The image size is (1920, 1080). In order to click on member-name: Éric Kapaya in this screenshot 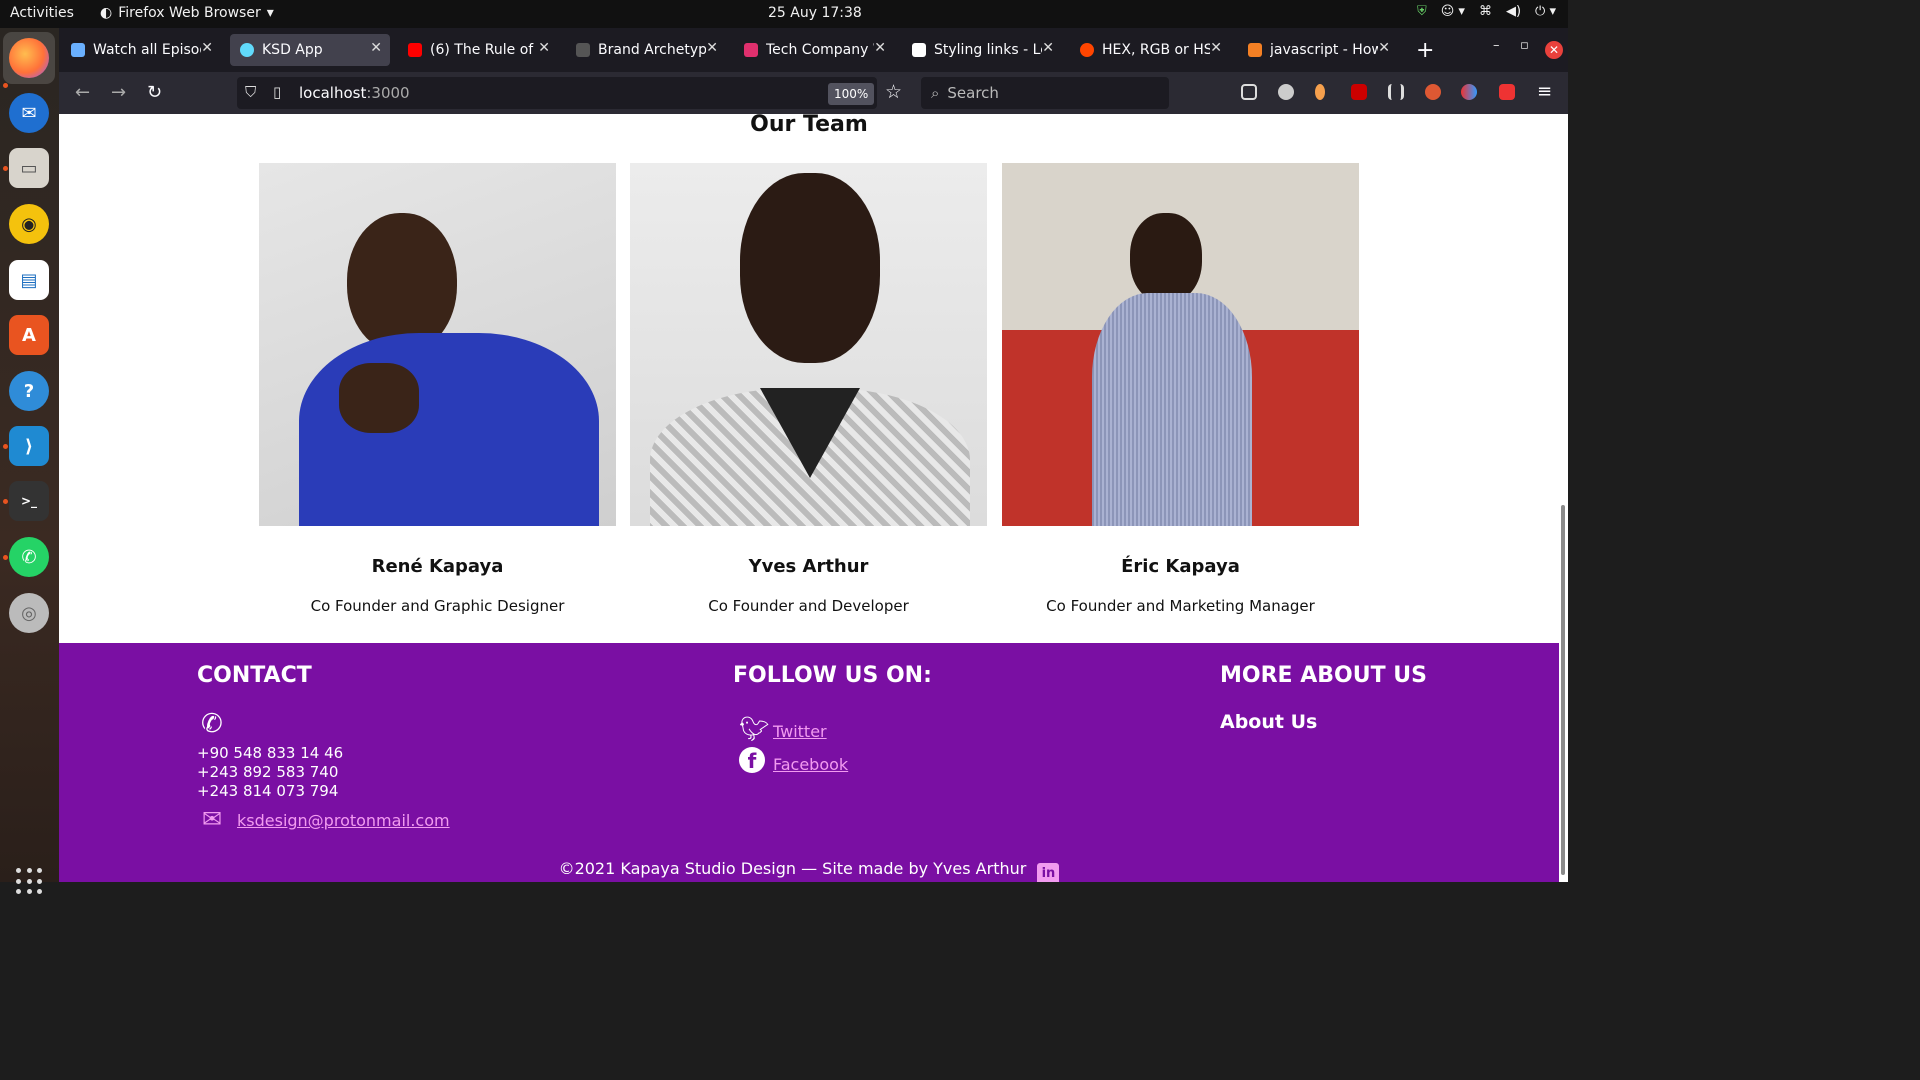, I will do `click(1180, 566)`.